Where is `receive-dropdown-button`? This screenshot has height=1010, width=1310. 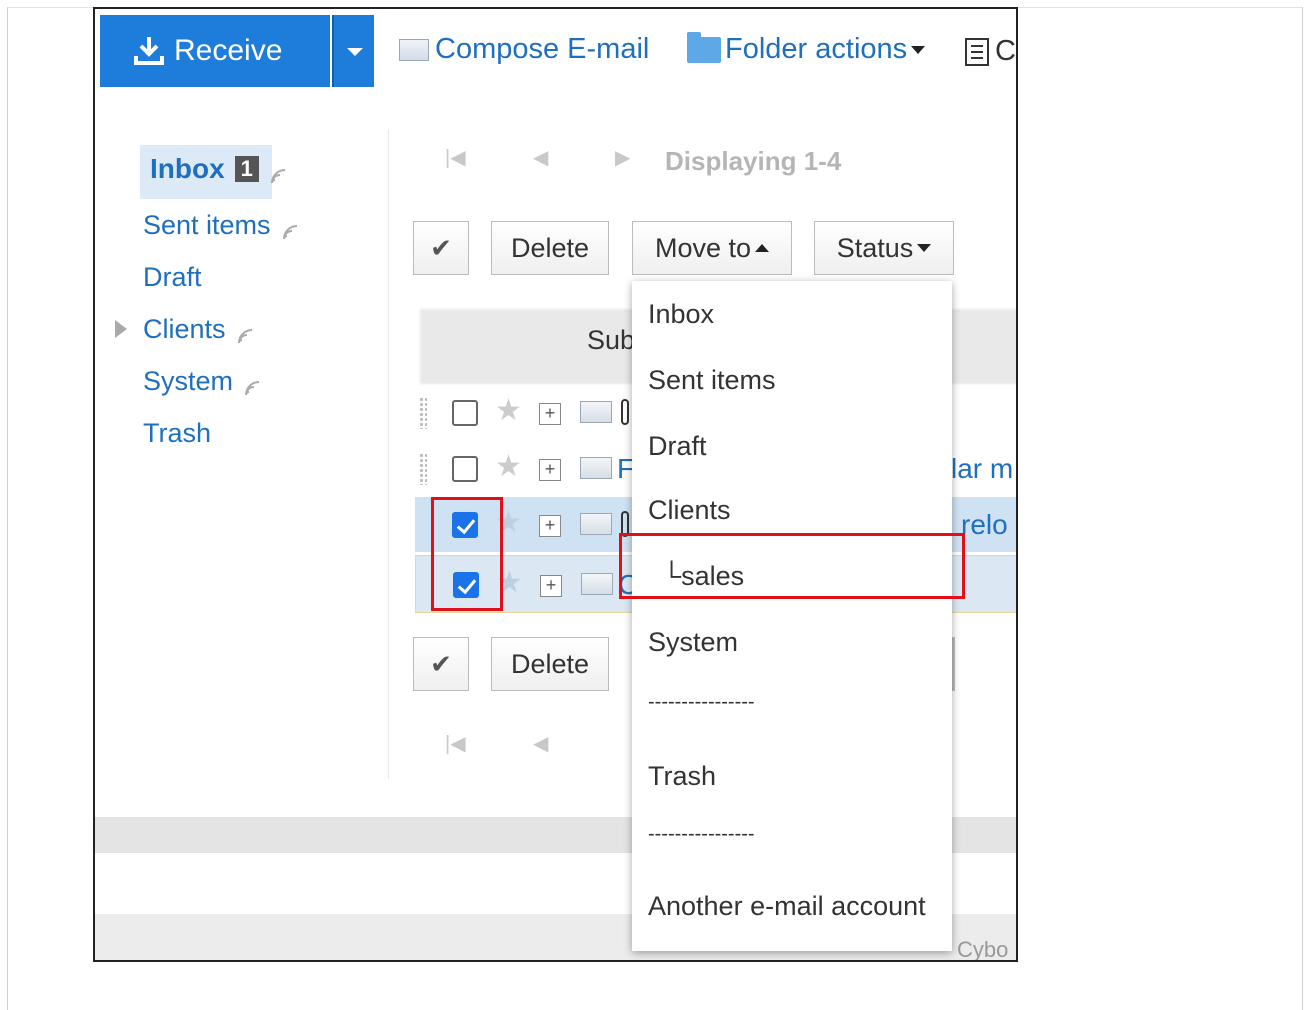 receive-dropdown-button is located at coordinates (353, 51).